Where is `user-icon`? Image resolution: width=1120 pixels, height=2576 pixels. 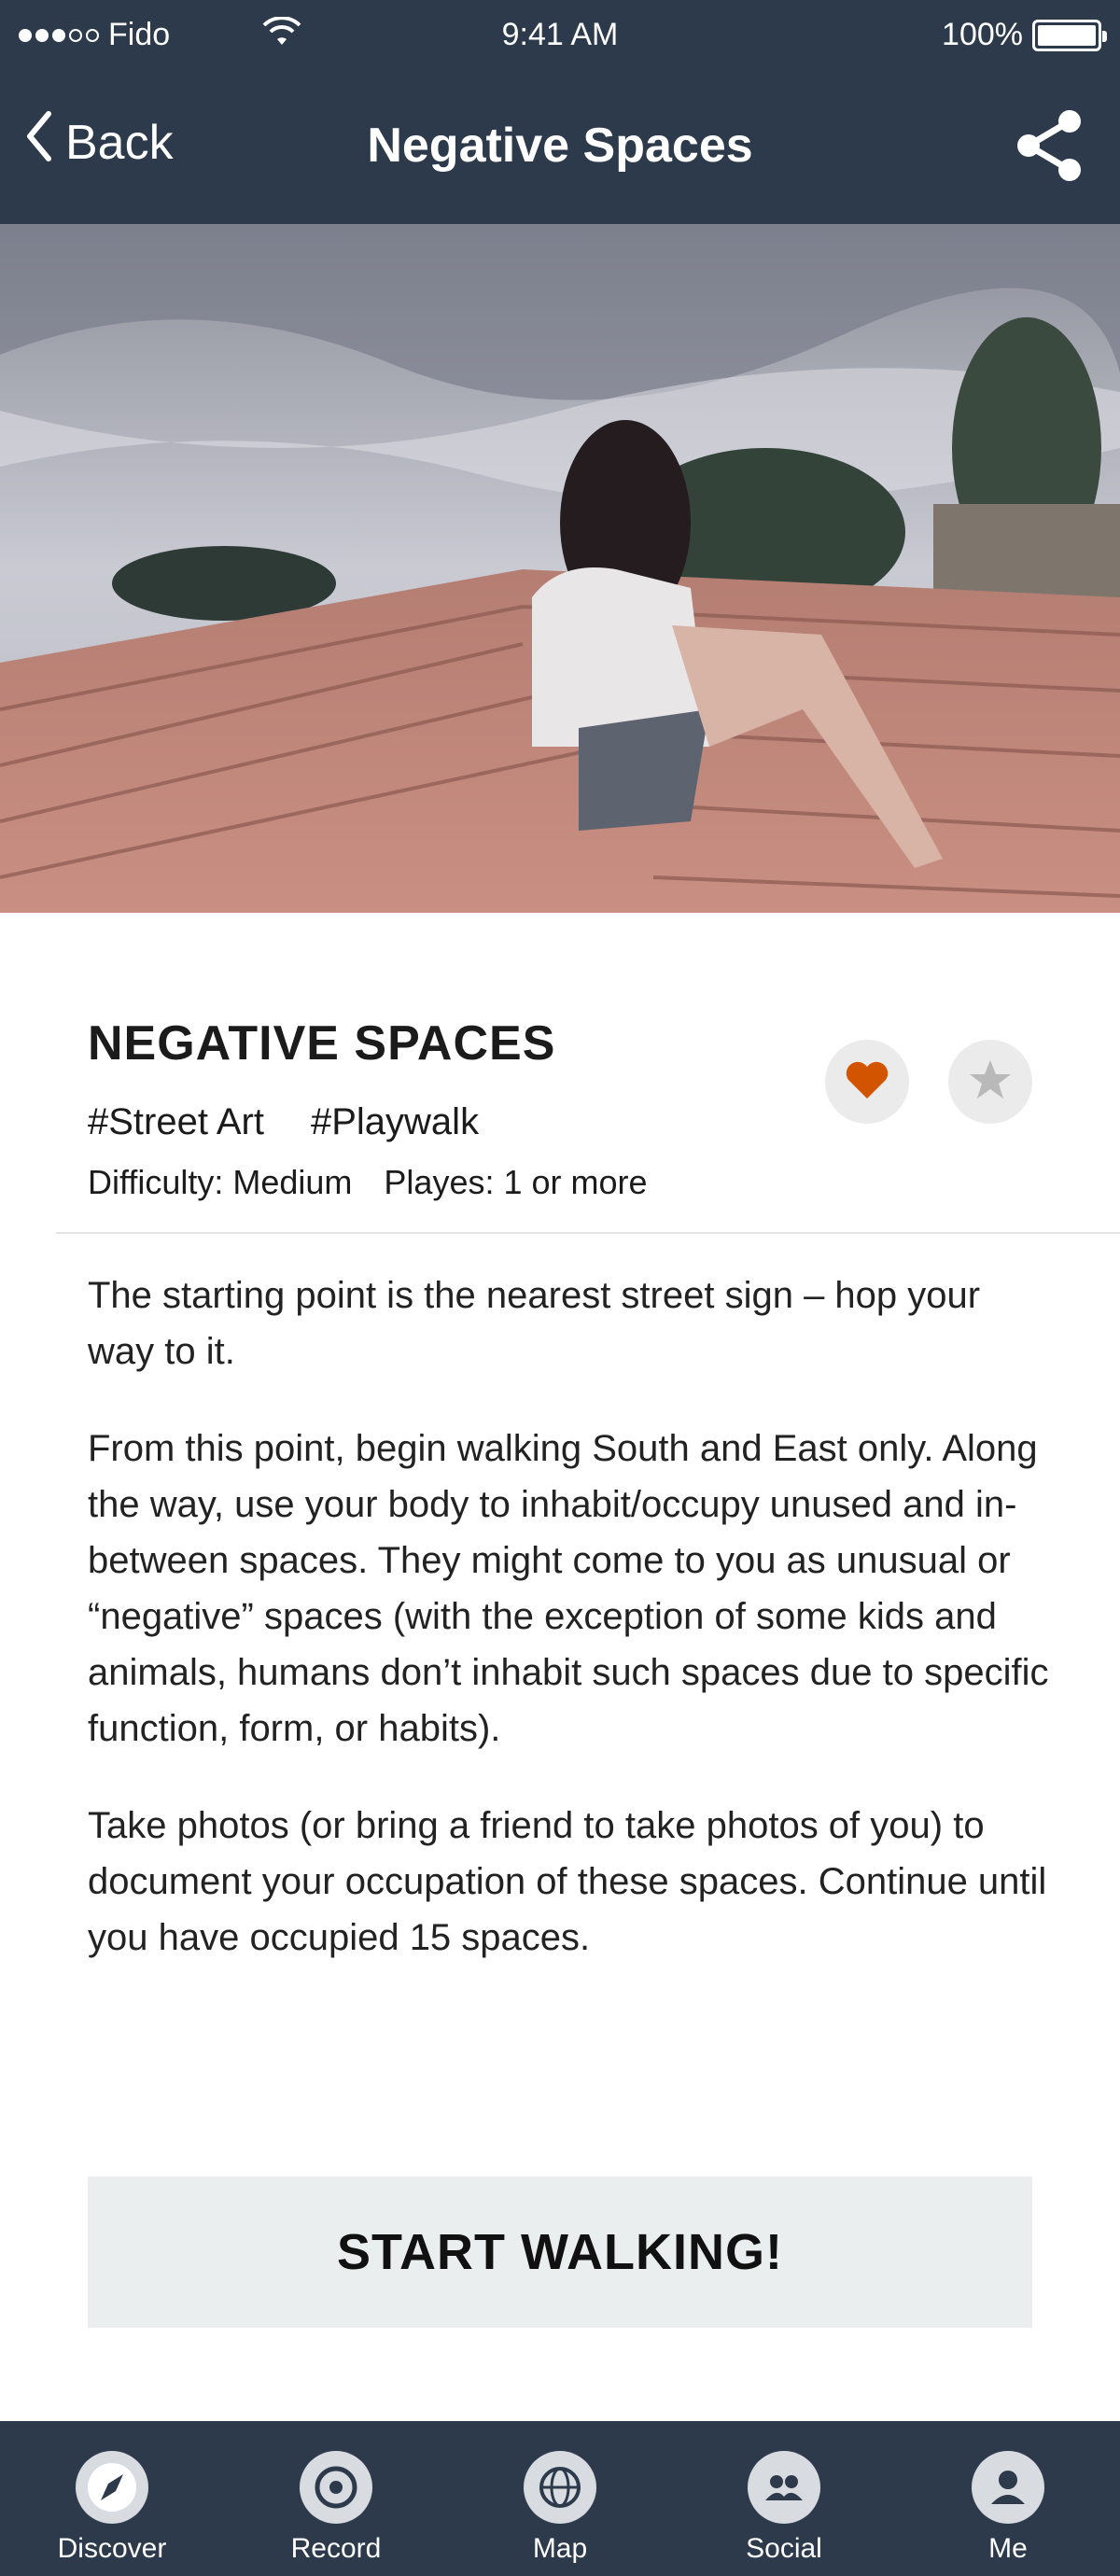 user-icon is located at coordinates (1008, 2487).